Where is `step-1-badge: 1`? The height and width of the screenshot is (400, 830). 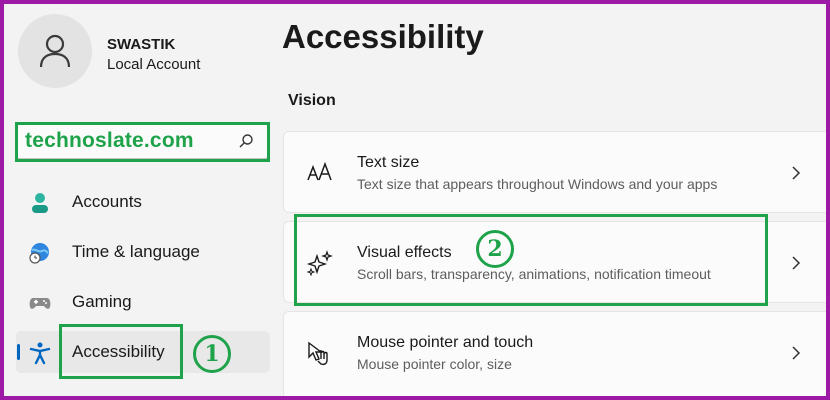 step-1-badge: 1 is located at coordinates (212, 354).